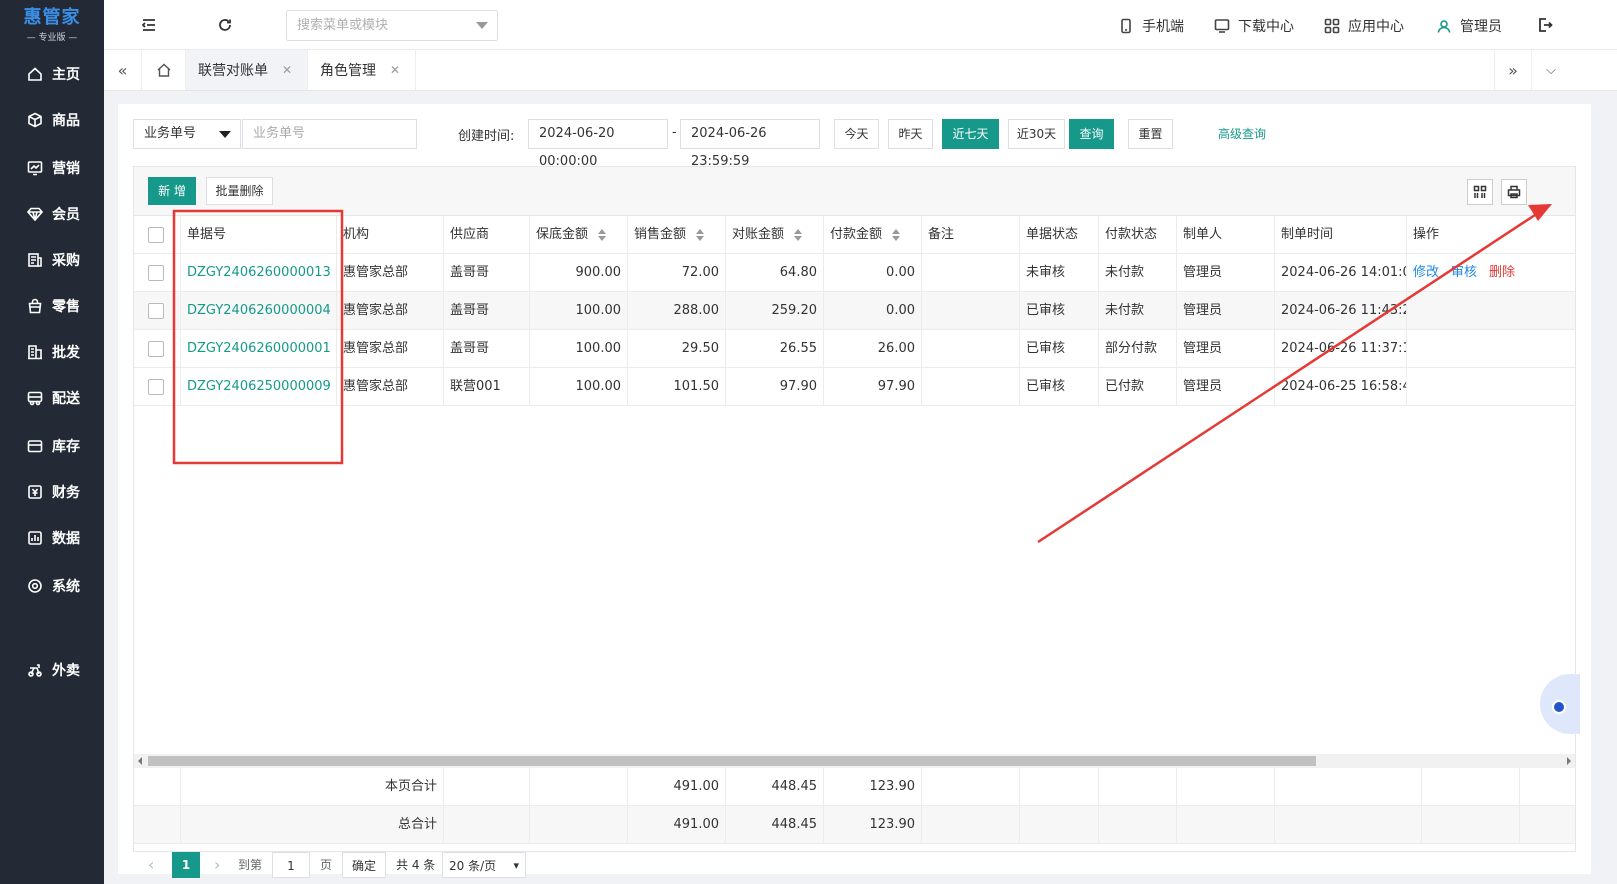 The image size is (1617, 884). What do you see at coordinates (1545, 25) in the screenshot?
I see `logout-icon` at bounding box center [1545, 25].